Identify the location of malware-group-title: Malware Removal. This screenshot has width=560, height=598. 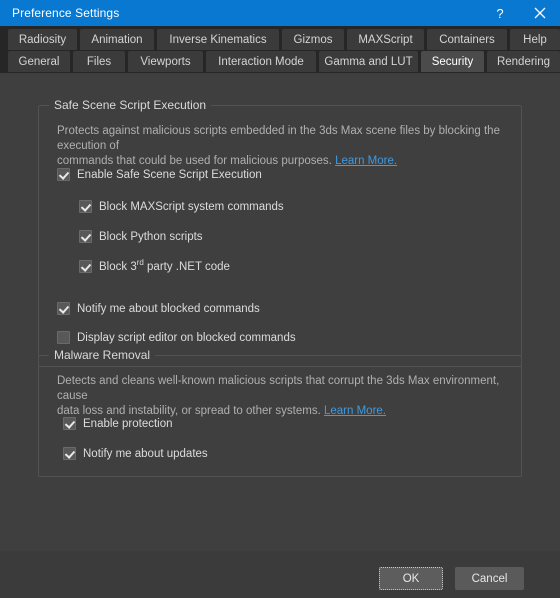
(102, 355).